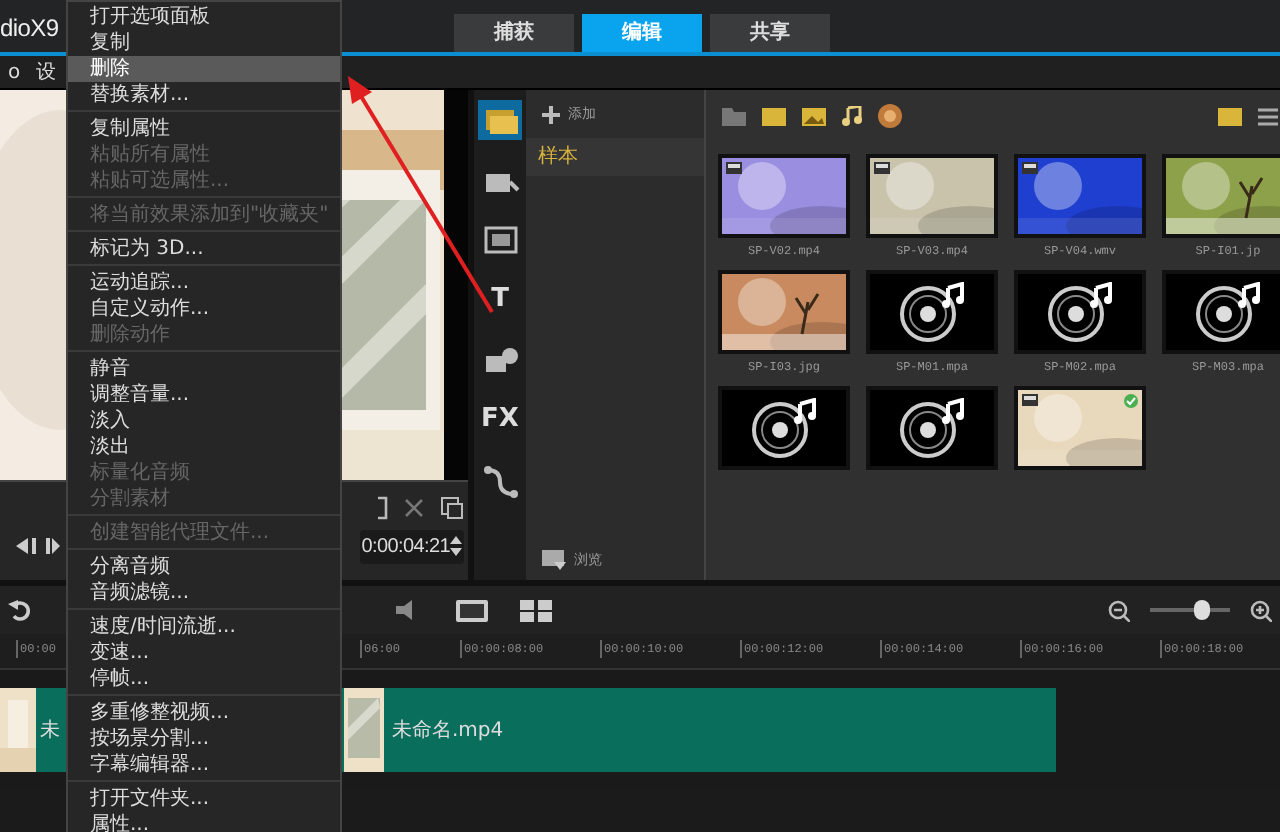 The height and width of the screenshot is (832, 1280). I want to click on folder-icon, so click(734, 116).